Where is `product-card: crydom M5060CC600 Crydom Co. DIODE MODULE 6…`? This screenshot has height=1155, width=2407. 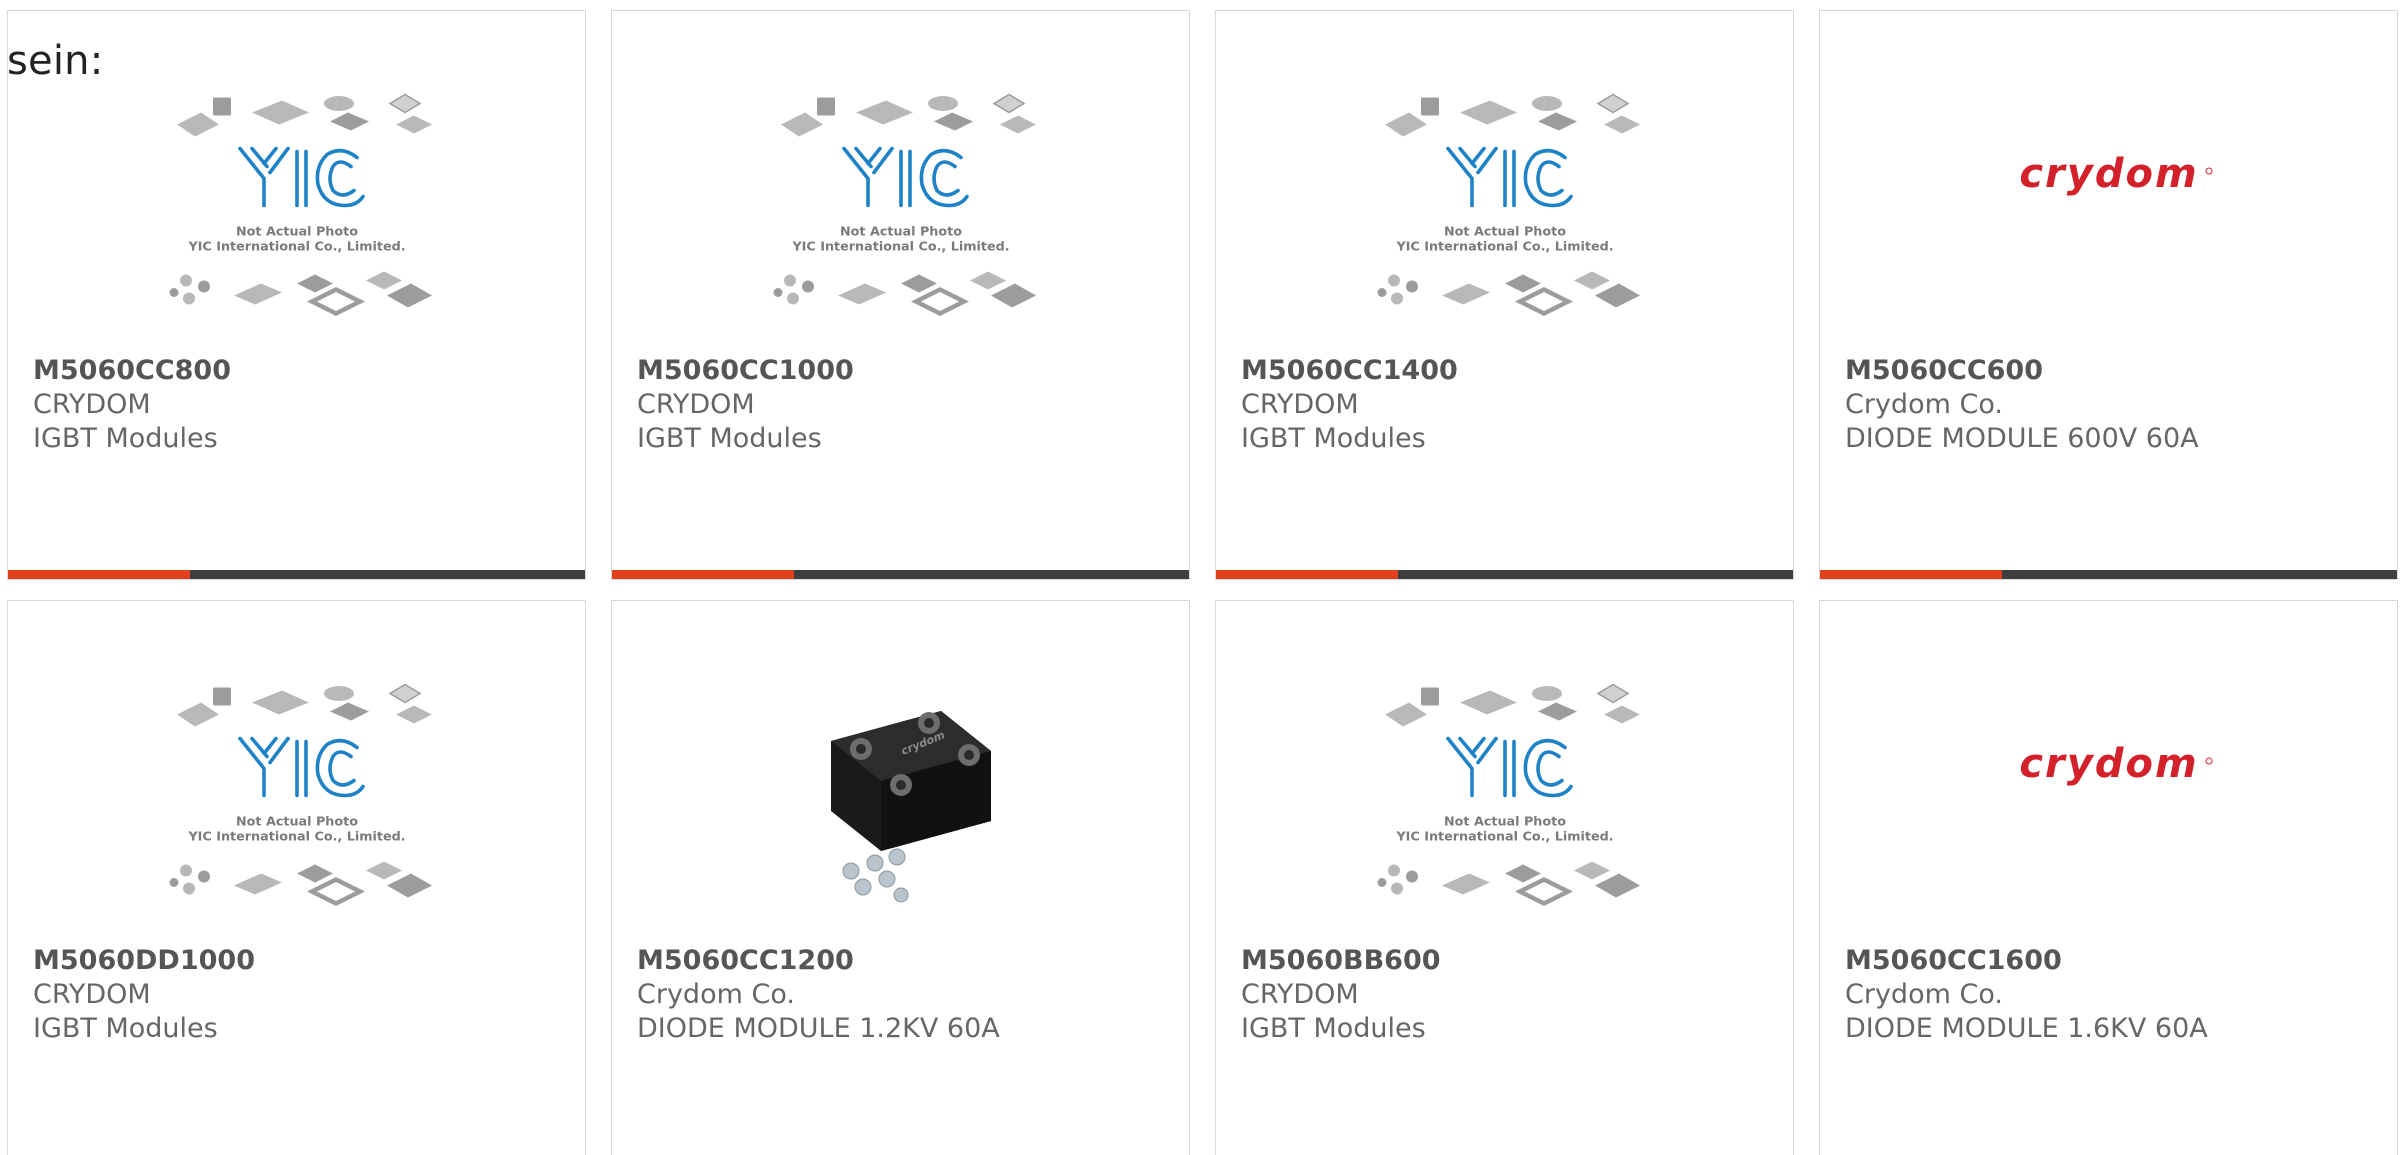 product-card: crydom M5060CC600 Crydom Co. DIODE MODULE 6… is located at coordinates (2108, 295).